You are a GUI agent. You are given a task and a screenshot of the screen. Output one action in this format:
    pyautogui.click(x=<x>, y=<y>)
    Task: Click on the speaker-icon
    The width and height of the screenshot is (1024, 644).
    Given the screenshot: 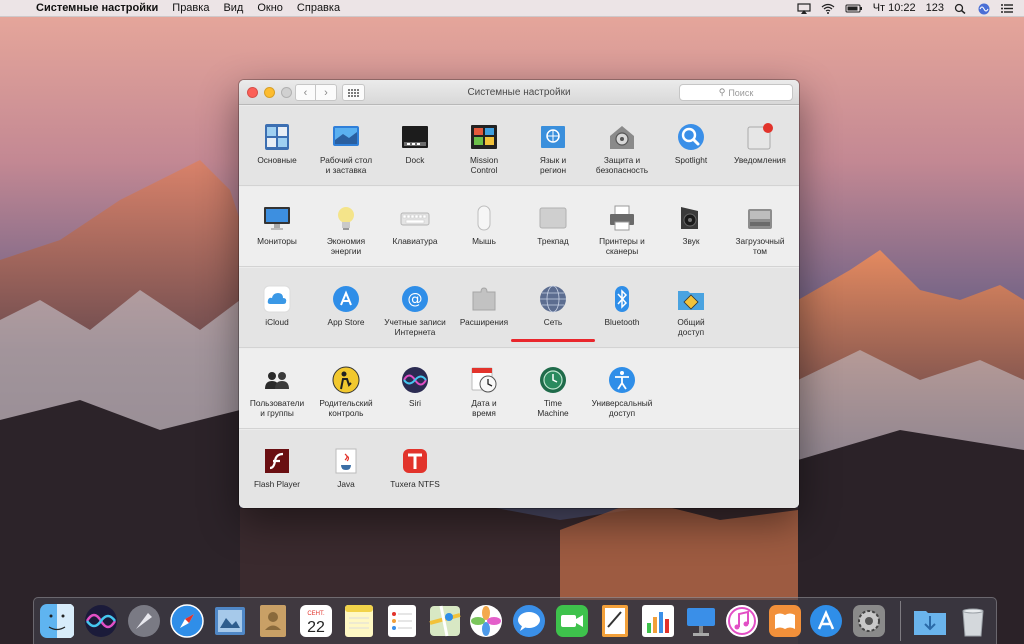 What is the action you would take?
    pyautogui.click(x=691, y=218)
    